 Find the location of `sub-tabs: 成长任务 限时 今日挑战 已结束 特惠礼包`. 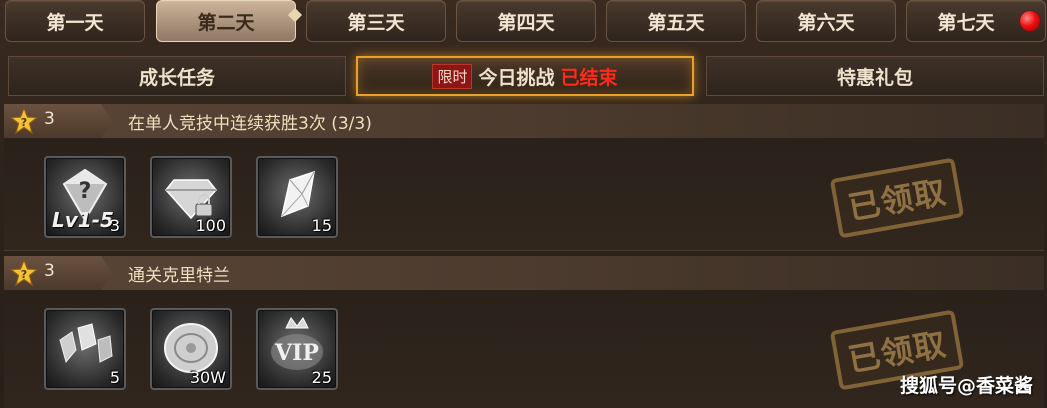

sub-tabs: 成长任务 限时 今日挑战 已结束 特惠礼包 is located at coordinates (523, 77).